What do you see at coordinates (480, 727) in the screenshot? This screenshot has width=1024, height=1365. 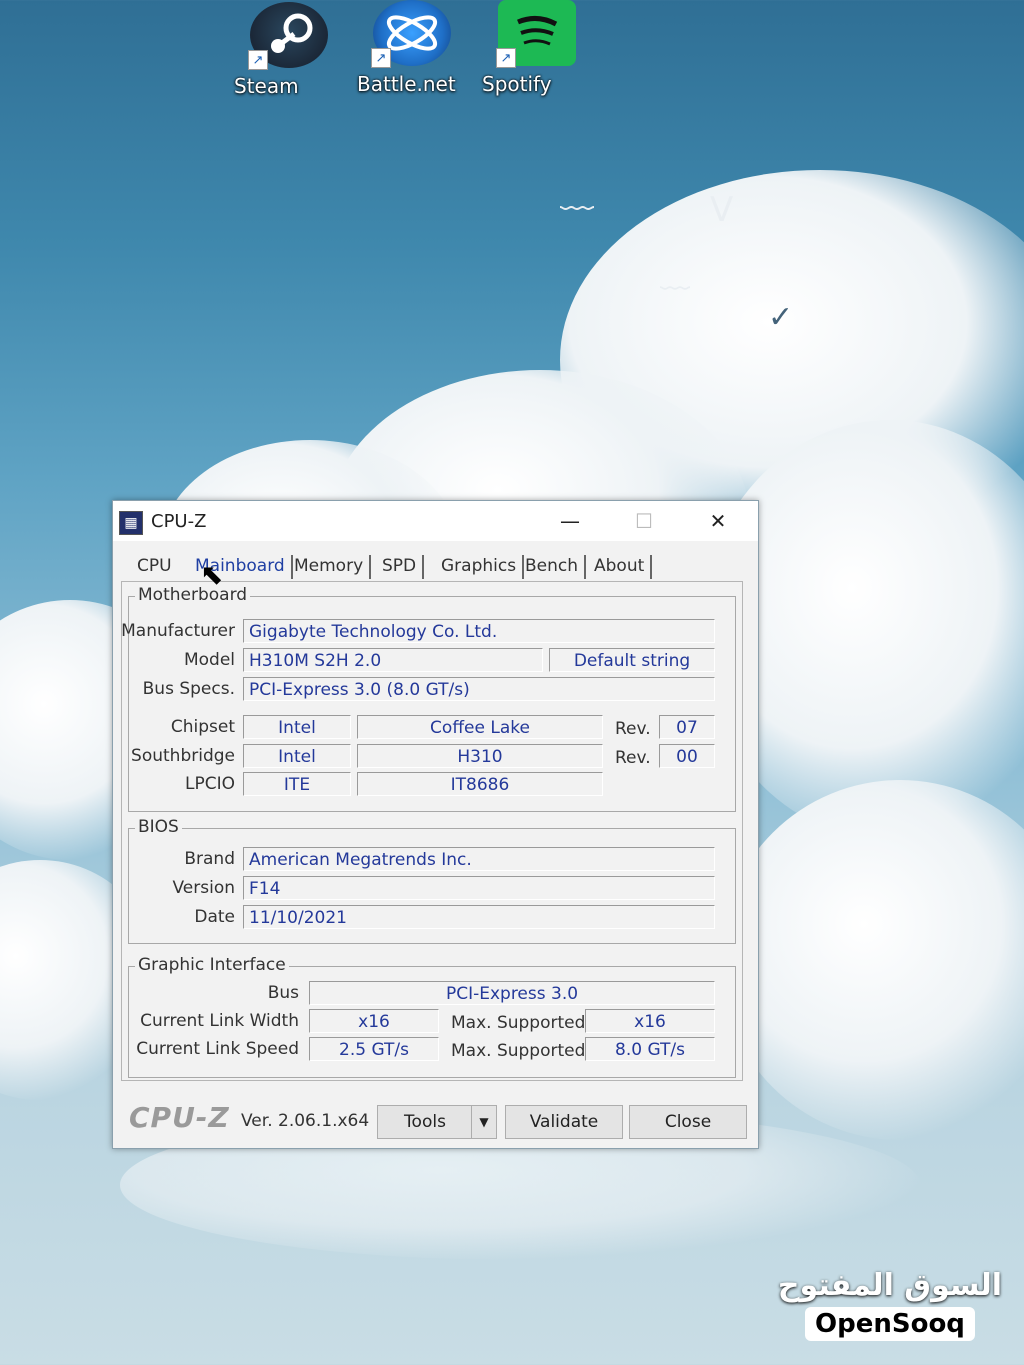 I see `chipset-name-field: Coffee Lake` at bounding box center [480, 727].